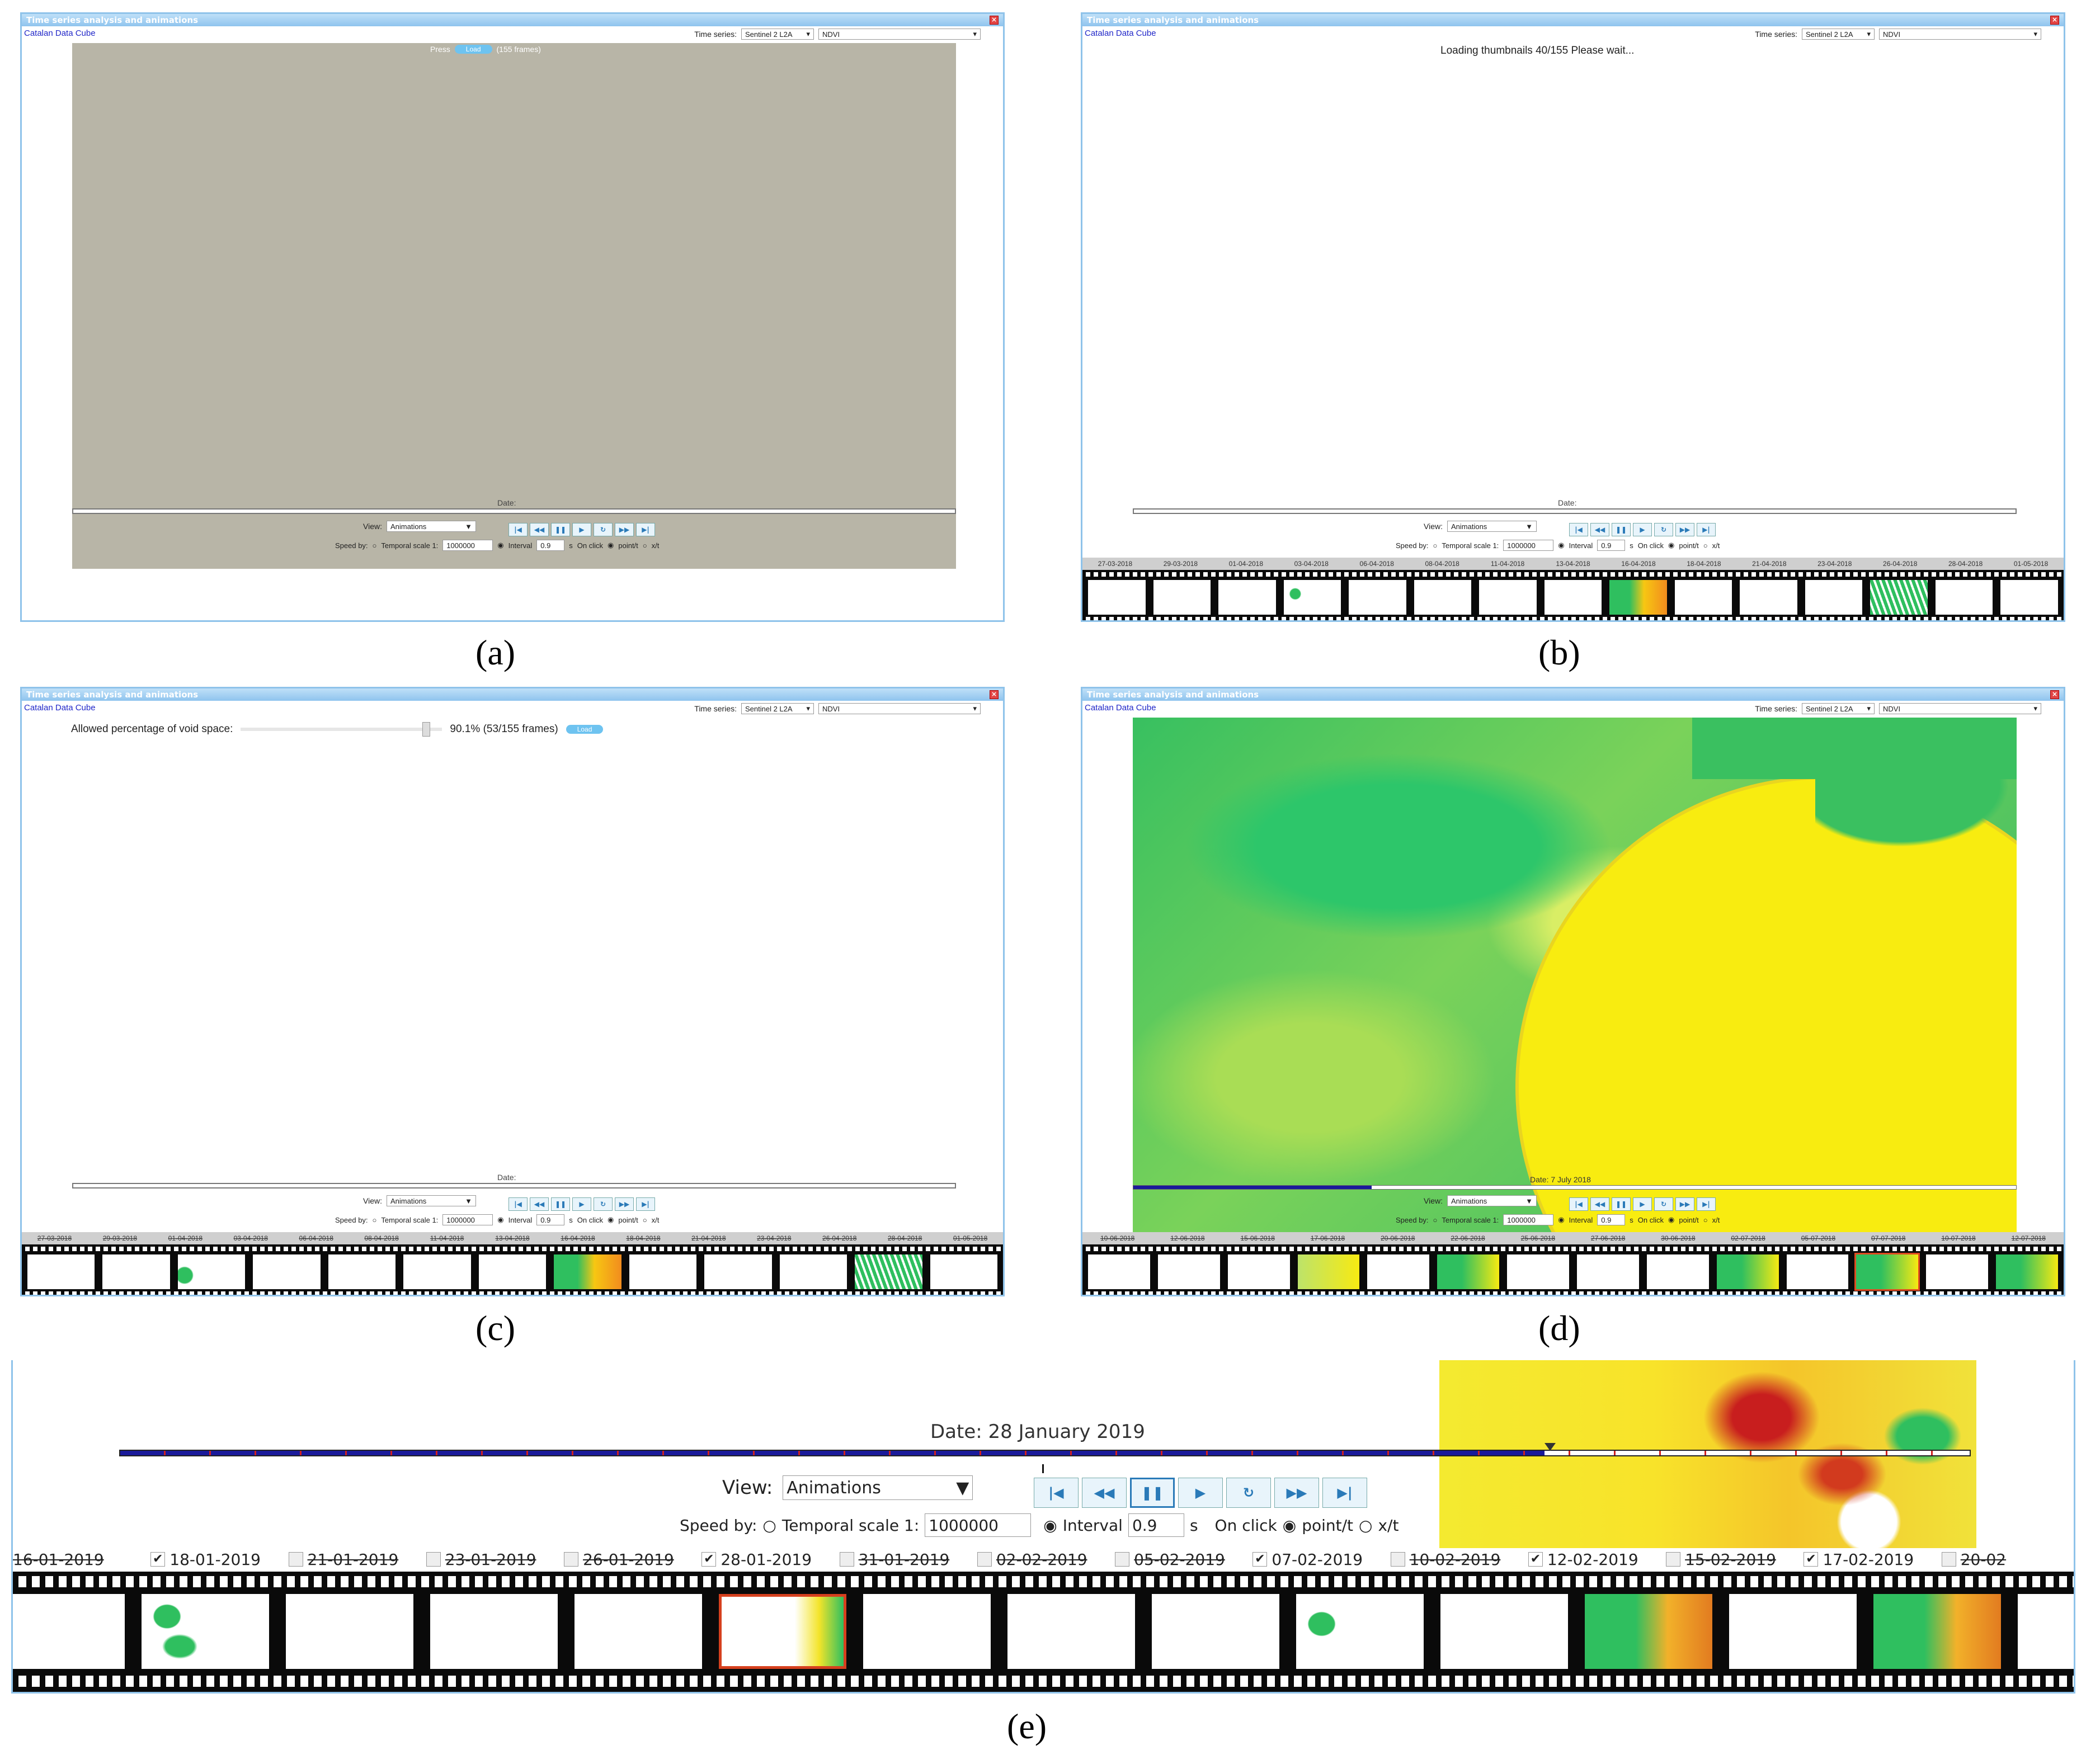  Describe the element at coordinates (560, 1204) in the screenshot. I see `pause-button: ❚❚` at that location.